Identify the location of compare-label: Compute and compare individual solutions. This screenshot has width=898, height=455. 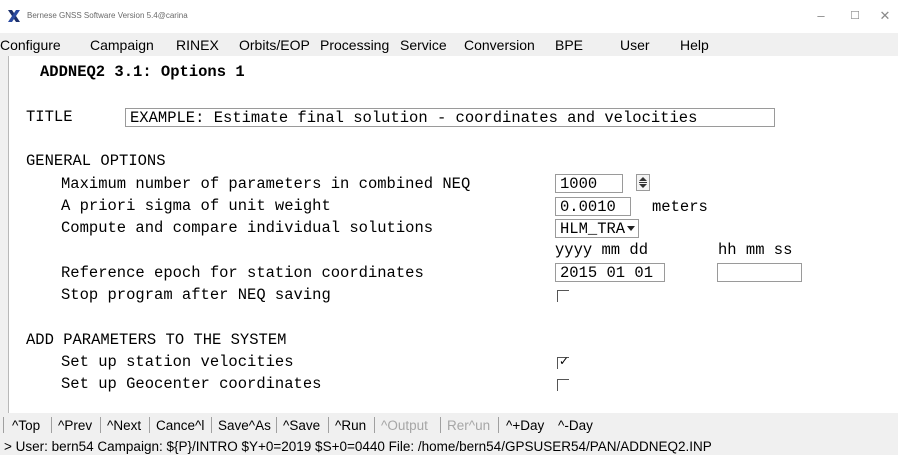
(247, 228).